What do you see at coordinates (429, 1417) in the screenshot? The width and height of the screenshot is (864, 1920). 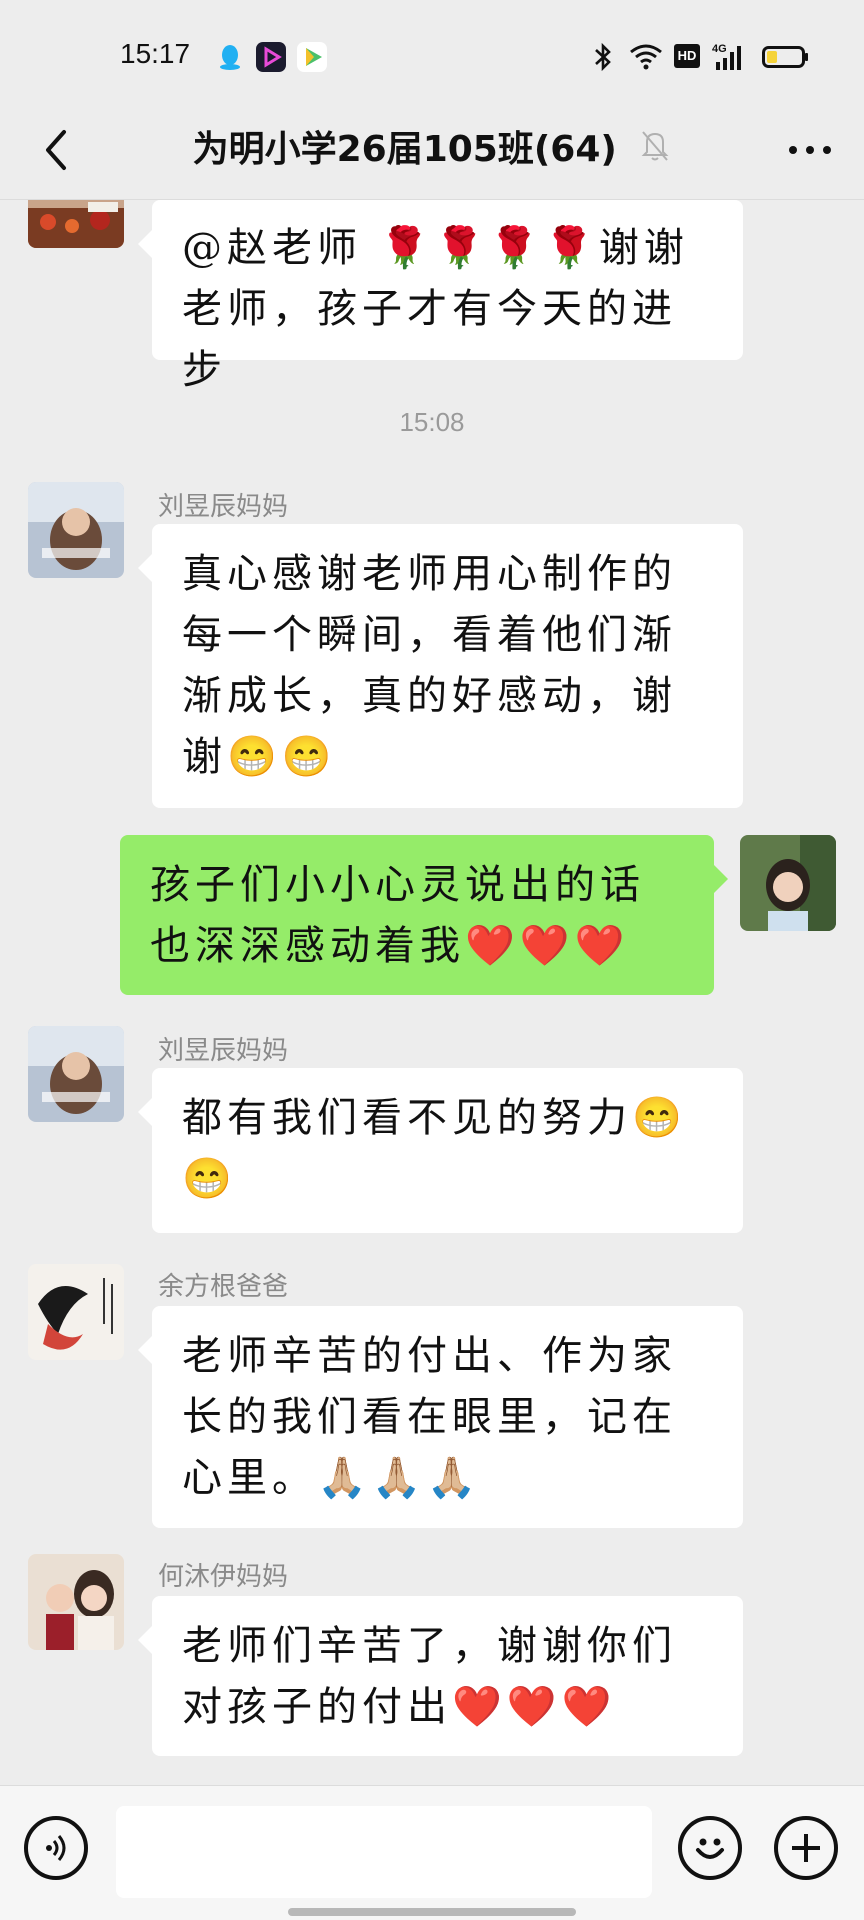 I see `message-text: 老师辛苦的付出、作为家长的我们看在眼里，记在心里。🙏🏼🙏🏼🙏🏼` at bounding box center [429, 1417].